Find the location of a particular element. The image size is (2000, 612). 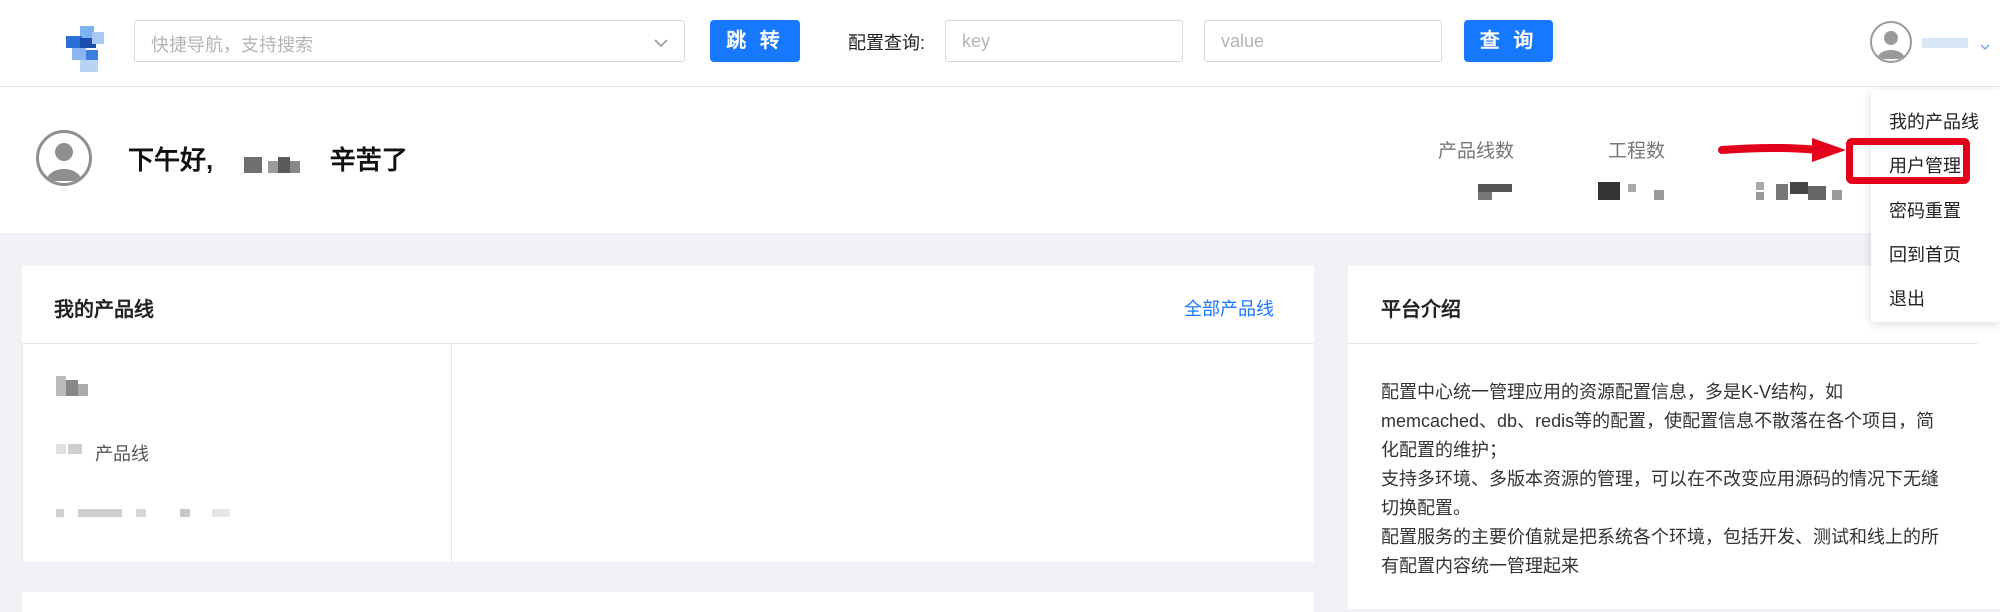

jump-button: 跳 转 is located at coordinates (755, 41).